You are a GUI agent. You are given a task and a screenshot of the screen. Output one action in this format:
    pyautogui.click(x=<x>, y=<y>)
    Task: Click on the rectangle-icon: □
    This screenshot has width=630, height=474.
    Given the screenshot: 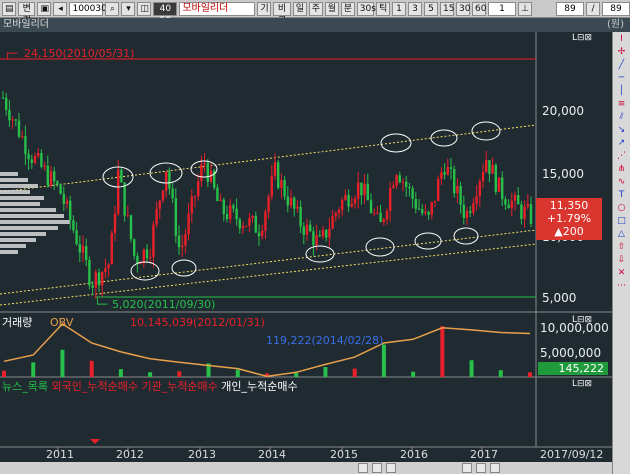 What is the action you would take?
    pyautogui.click(x=622, y=221)
    